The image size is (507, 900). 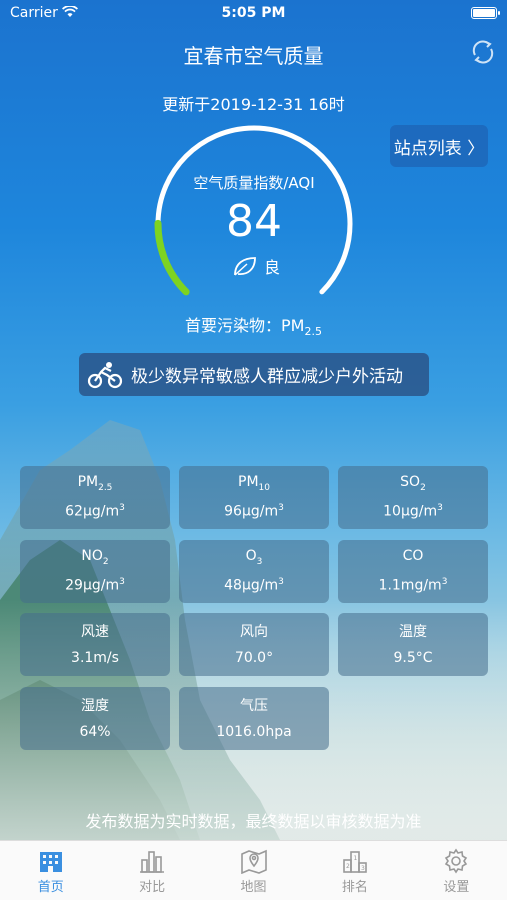 What do you see at coordinates (245, 266) in the screenshot?
I see `leaf-icon` at bounding box center [245, 266].